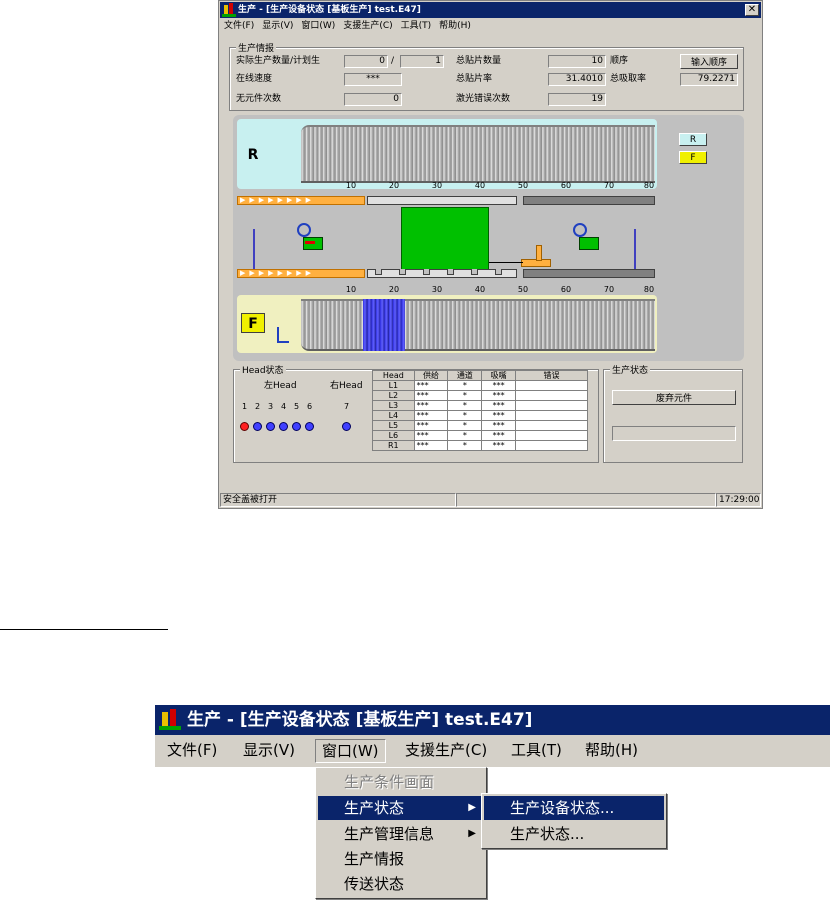  What do you see at coordinates (498, 375) in the screenshot?
I see `col-nozzle: 吸嘴` at bounding box center [498, 375].